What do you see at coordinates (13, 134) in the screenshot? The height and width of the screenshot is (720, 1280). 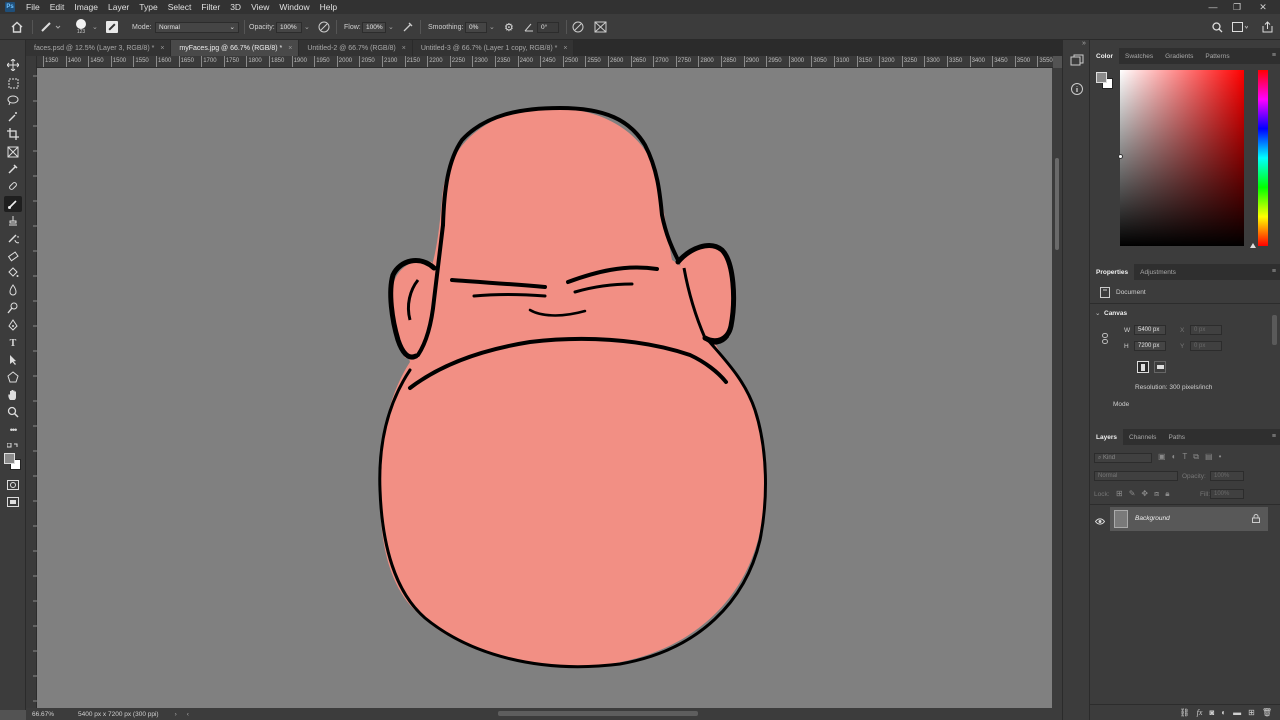 I see `crop-tool-icon` at bounding box center [13, 134].